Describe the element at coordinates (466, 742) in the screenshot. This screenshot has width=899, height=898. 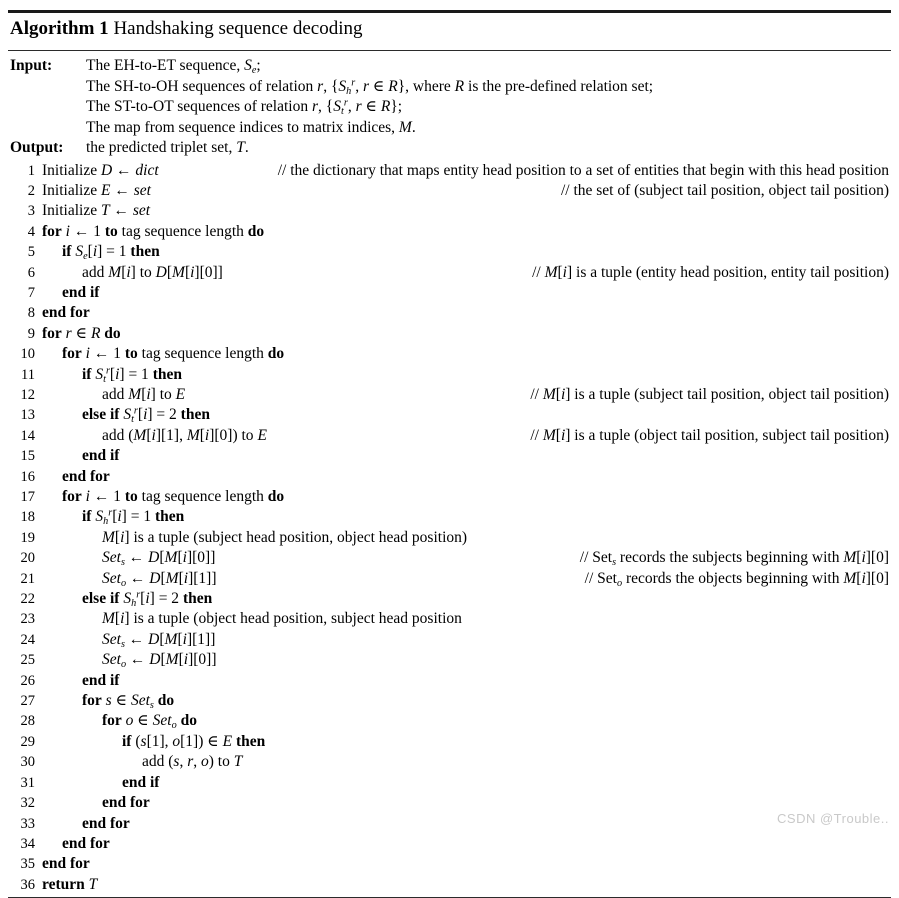
I see `line-body: if (s[1], o[1]) ∈ E then` at that location.